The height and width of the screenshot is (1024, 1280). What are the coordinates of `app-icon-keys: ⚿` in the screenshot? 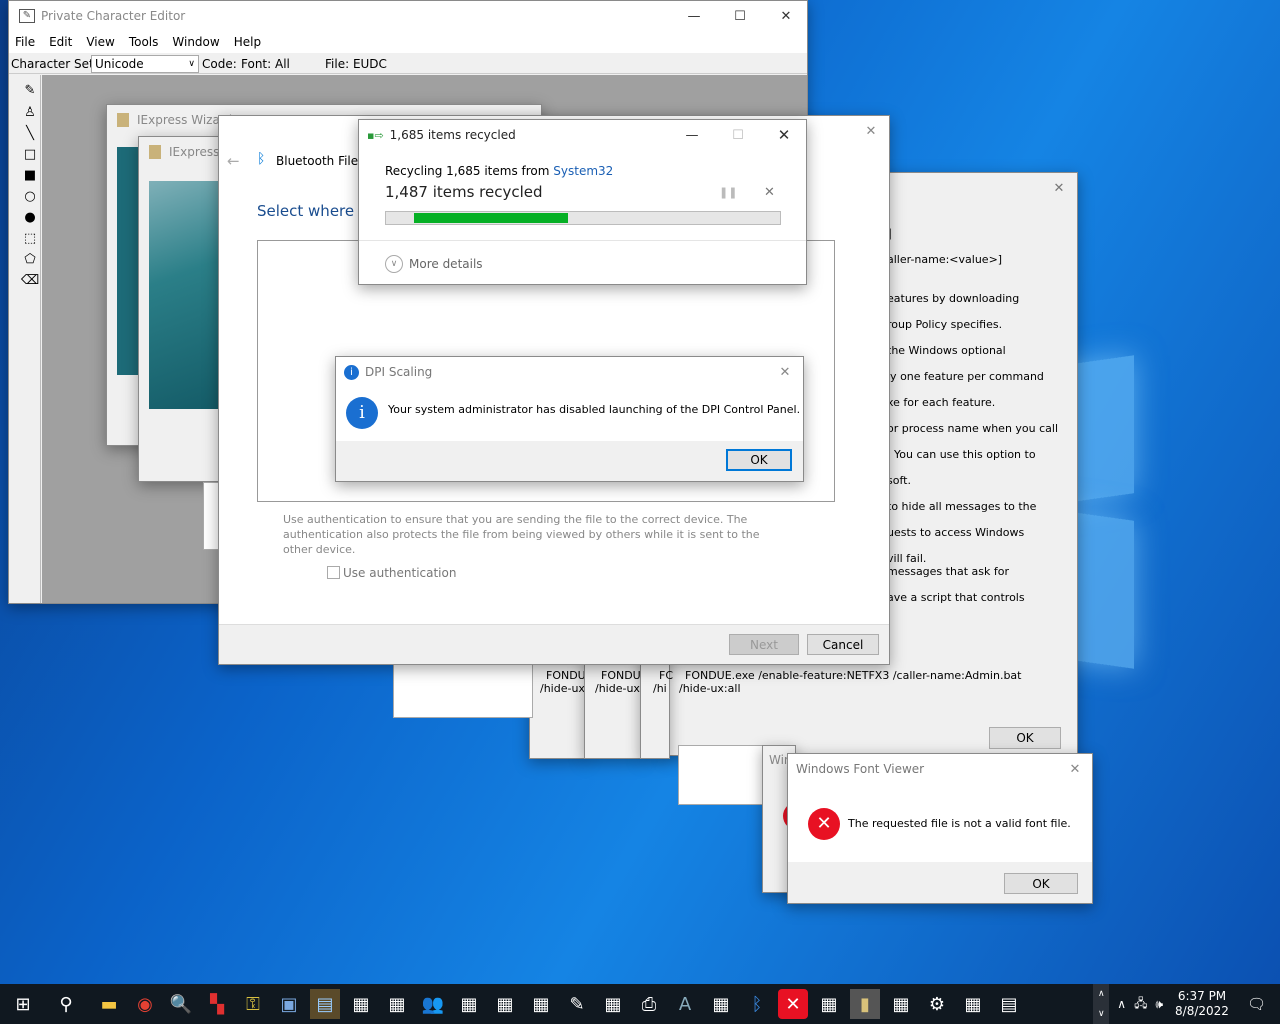 It's located at (253, 1004).